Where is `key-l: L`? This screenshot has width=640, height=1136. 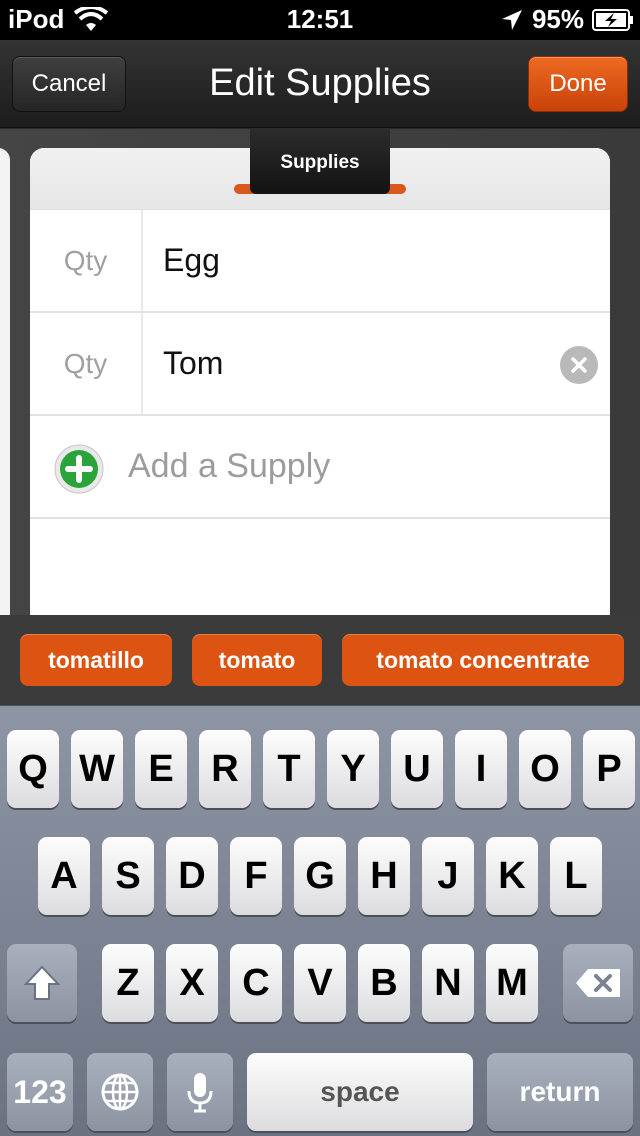
key-l: L is located at coordinates (576, 876).